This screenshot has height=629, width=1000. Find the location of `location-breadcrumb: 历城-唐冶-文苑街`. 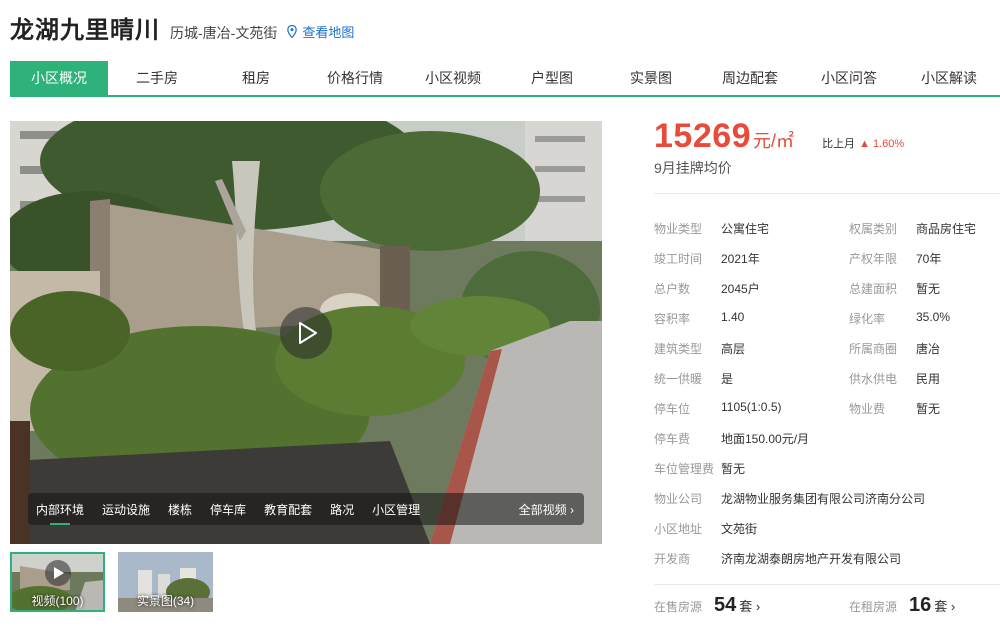

location-breadcrumb: 历城-唐冶-文苑街 is located at coordinates (224, 33).